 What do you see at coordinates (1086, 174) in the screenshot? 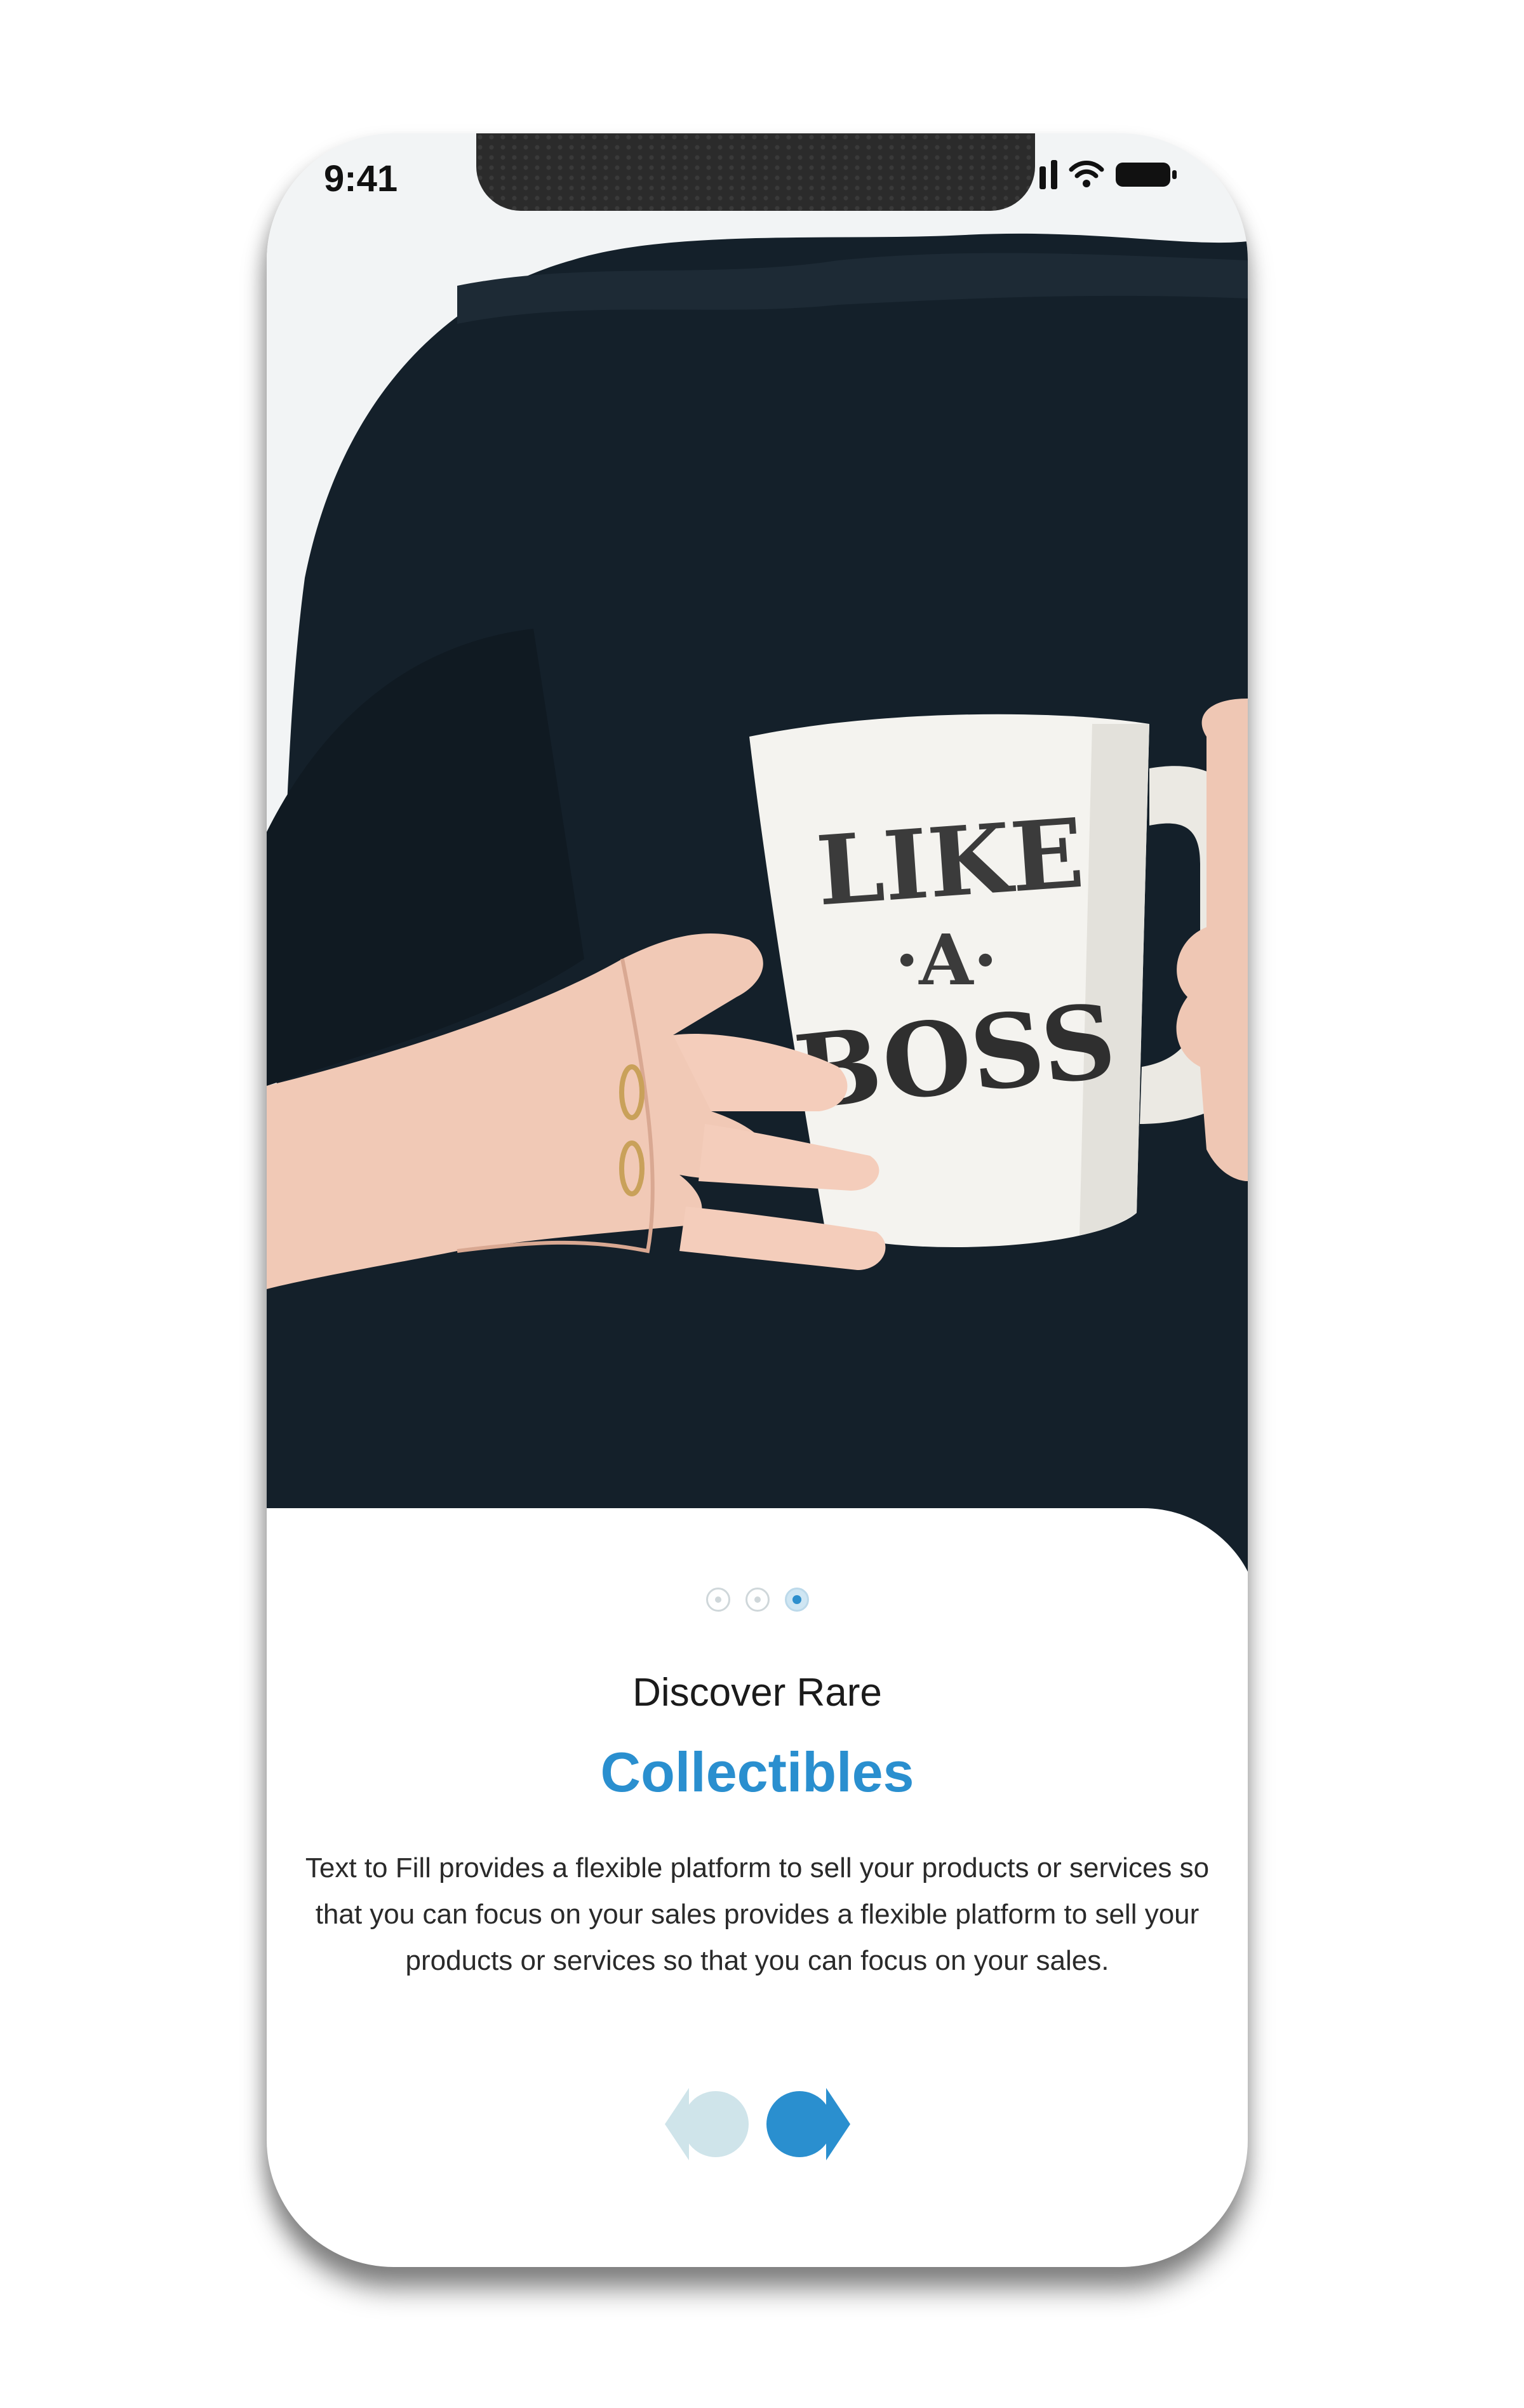
I see `wifi-icon` at bounding box center [1086, 174].